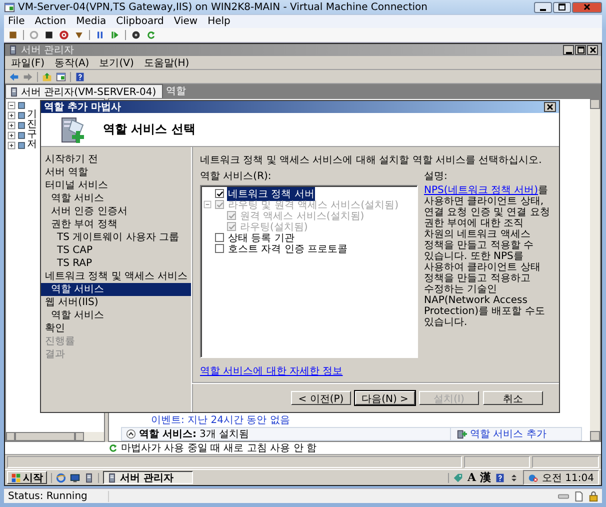  I want to click on section-title: 역할 서비스:, so click(167, 434).